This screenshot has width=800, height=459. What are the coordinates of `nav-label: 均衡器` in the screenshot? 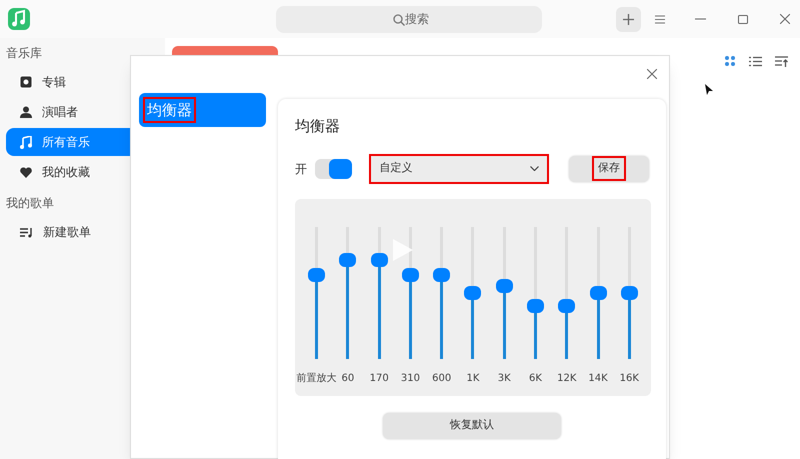 It's located at (169, 110).